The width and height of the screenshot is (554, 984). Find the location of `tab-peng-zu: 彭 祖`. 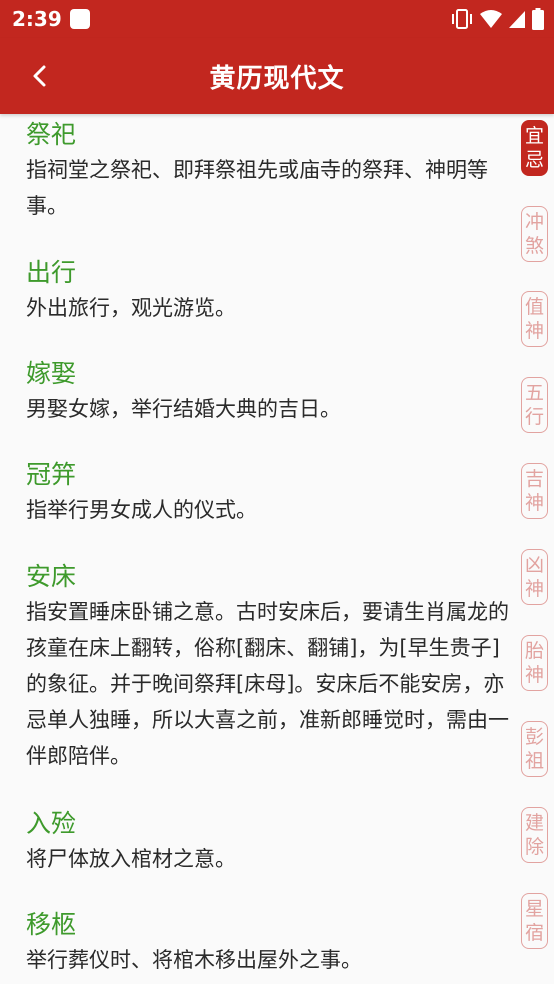

tab-peng-zu: 彭 祖 is located at coordinates (534, 749).